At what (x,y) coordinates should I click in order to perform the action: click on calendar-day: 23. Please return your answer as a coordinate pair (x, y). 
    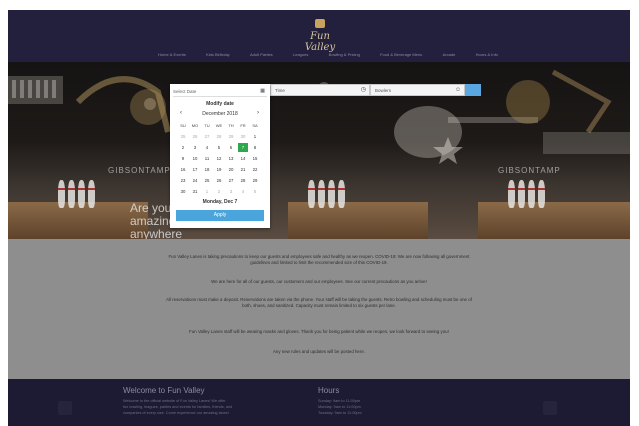
    Looking at the image, I should click on (183, 180).